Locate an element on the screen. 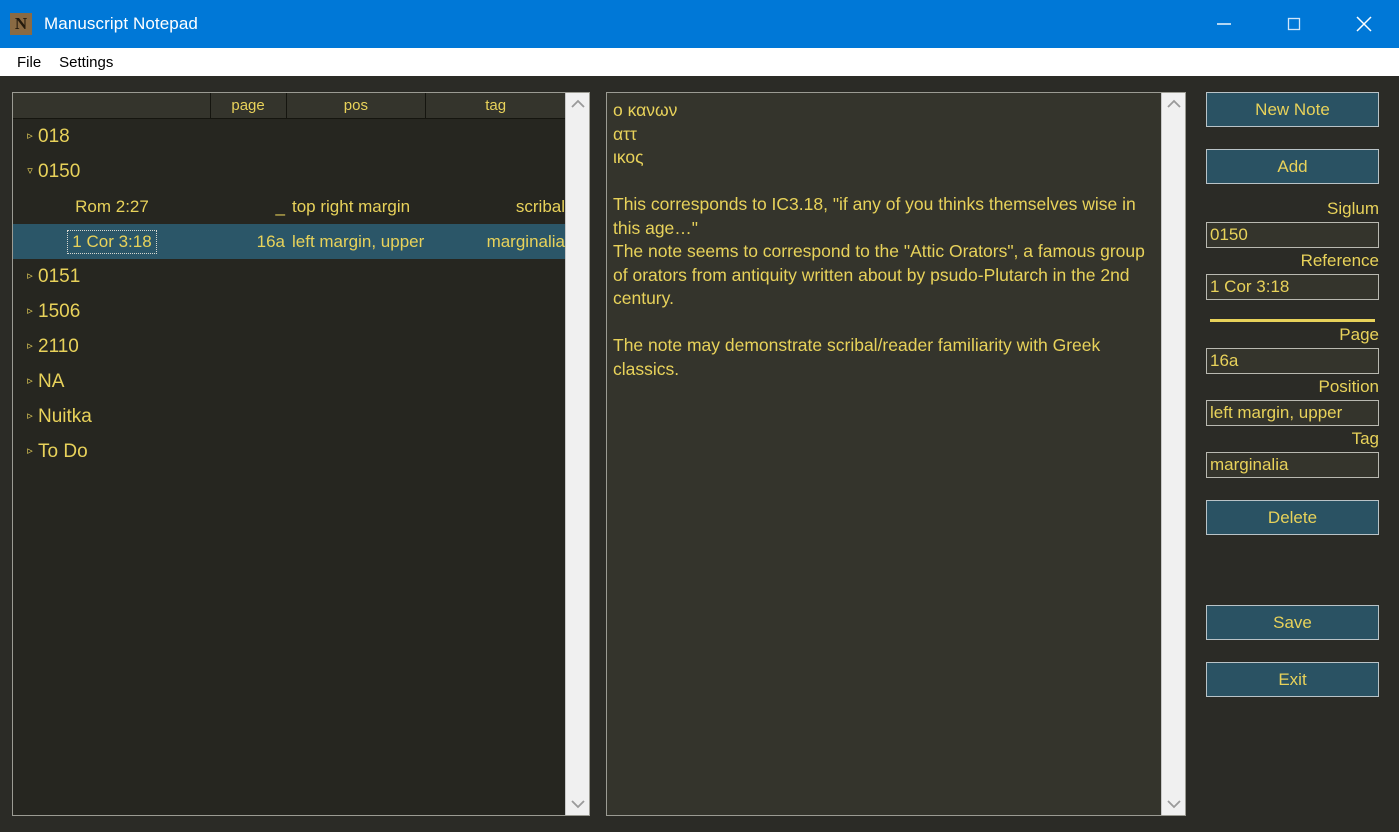 Image resolution: width=1399 pixels, height=832 pixels. maximize-button is located at coordinates (1294, 24).